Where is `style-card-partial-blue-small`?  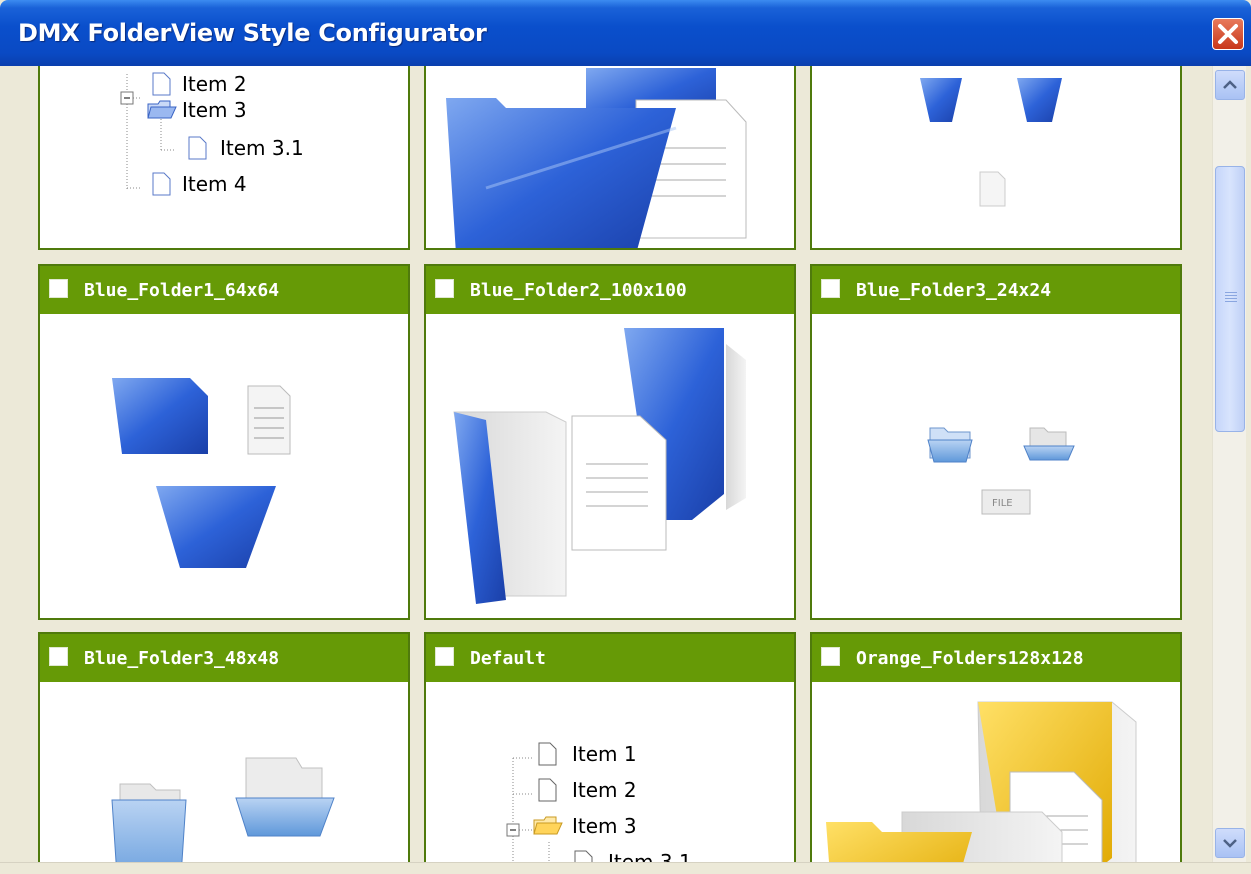 style-card-partial-blue-small is located at coordinates (996, 158).